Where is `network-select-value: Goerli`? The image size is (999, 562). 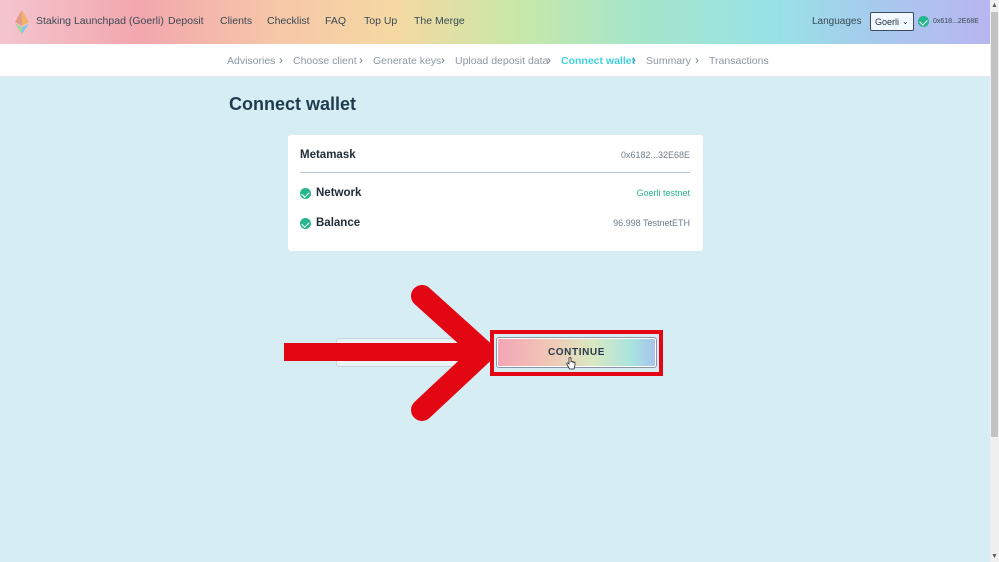 network-select-value: Goerli is located at coordinates (887, 21).